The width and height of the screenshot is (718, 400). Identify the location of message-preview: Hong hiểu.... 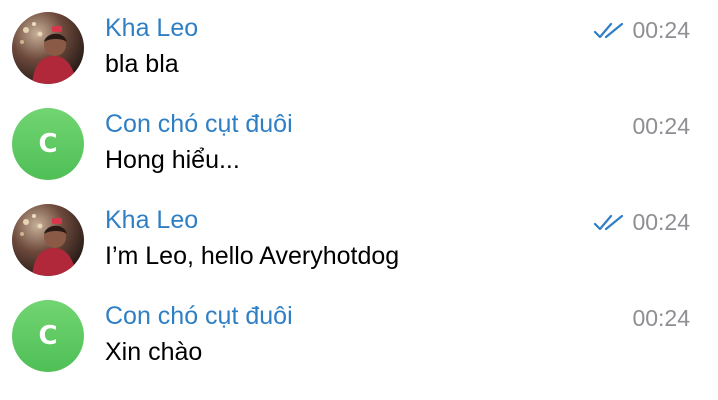
(172, 160).